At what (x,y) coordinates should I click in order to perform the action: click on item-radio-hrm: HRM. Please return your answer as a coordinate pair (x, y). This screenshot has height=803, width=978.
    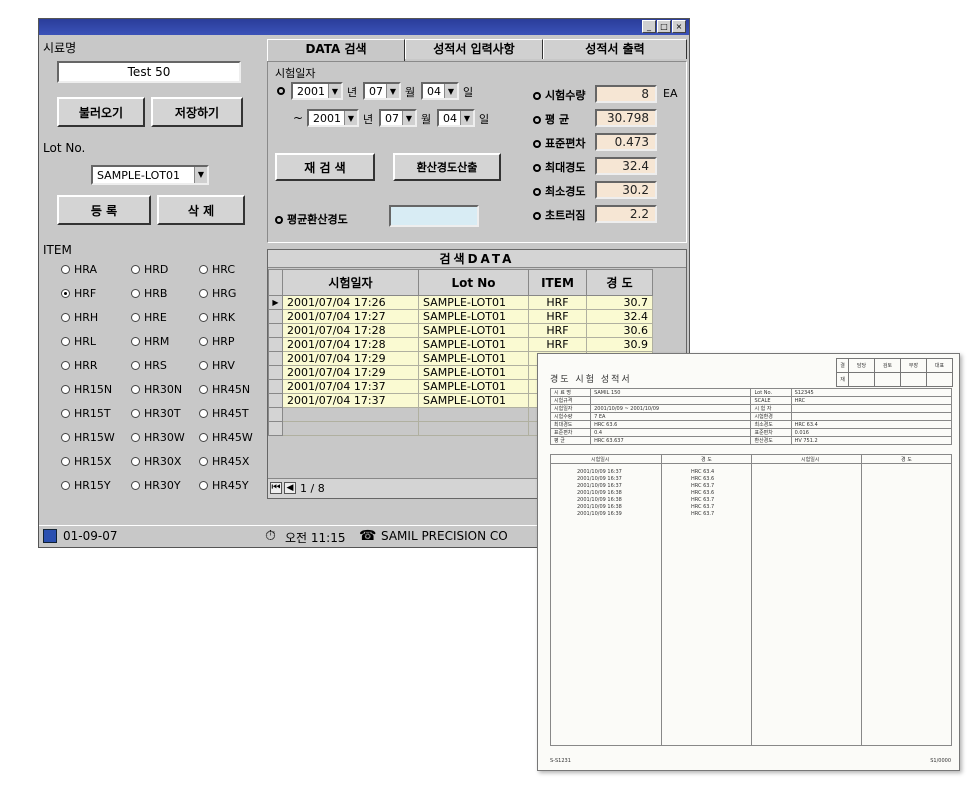
    Looking at the image, I should click on (150, 341).